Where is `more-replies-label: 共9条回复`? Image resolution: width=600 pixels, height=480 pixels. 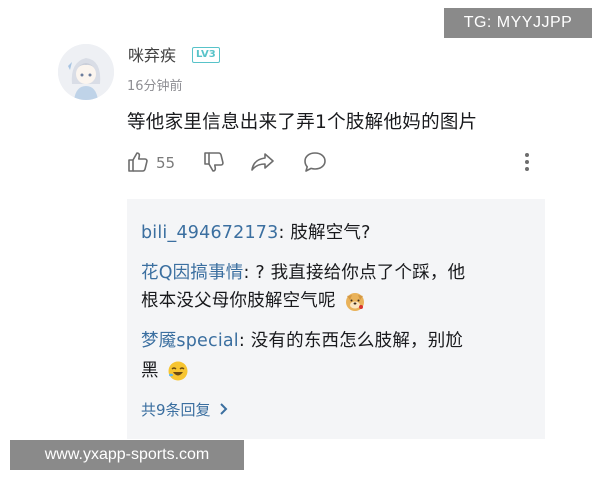 more-replies-label: 共9条回复 is located at coordinates (176, 410).